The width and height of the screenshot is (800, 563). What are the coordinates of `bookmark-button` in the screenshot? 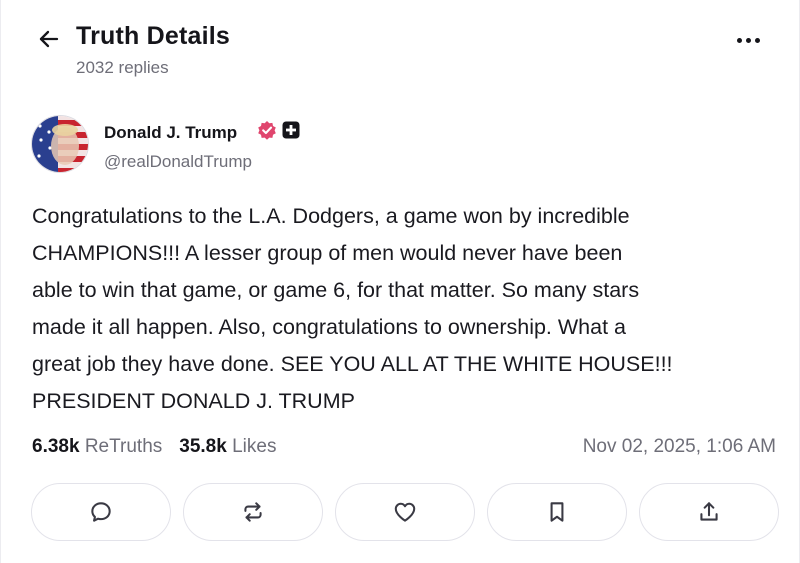 It's located at (557, 512).